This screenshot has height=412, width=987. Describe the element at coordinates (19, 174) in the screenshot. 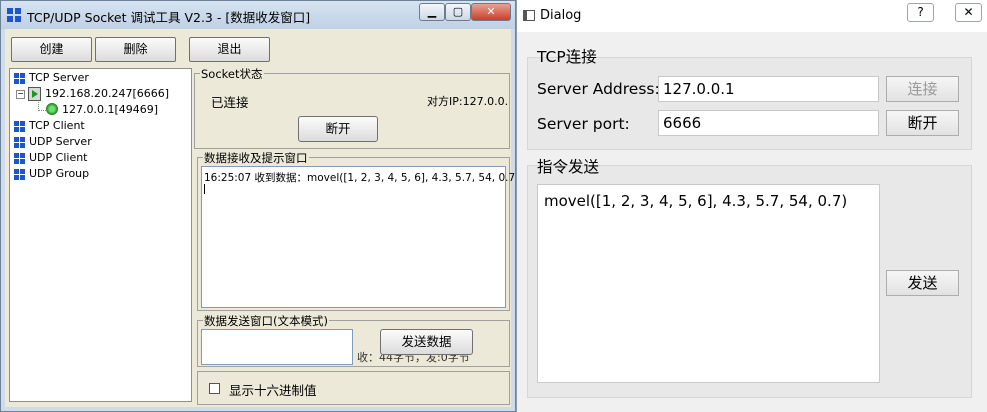

I see `udp-group-icon` at that location.